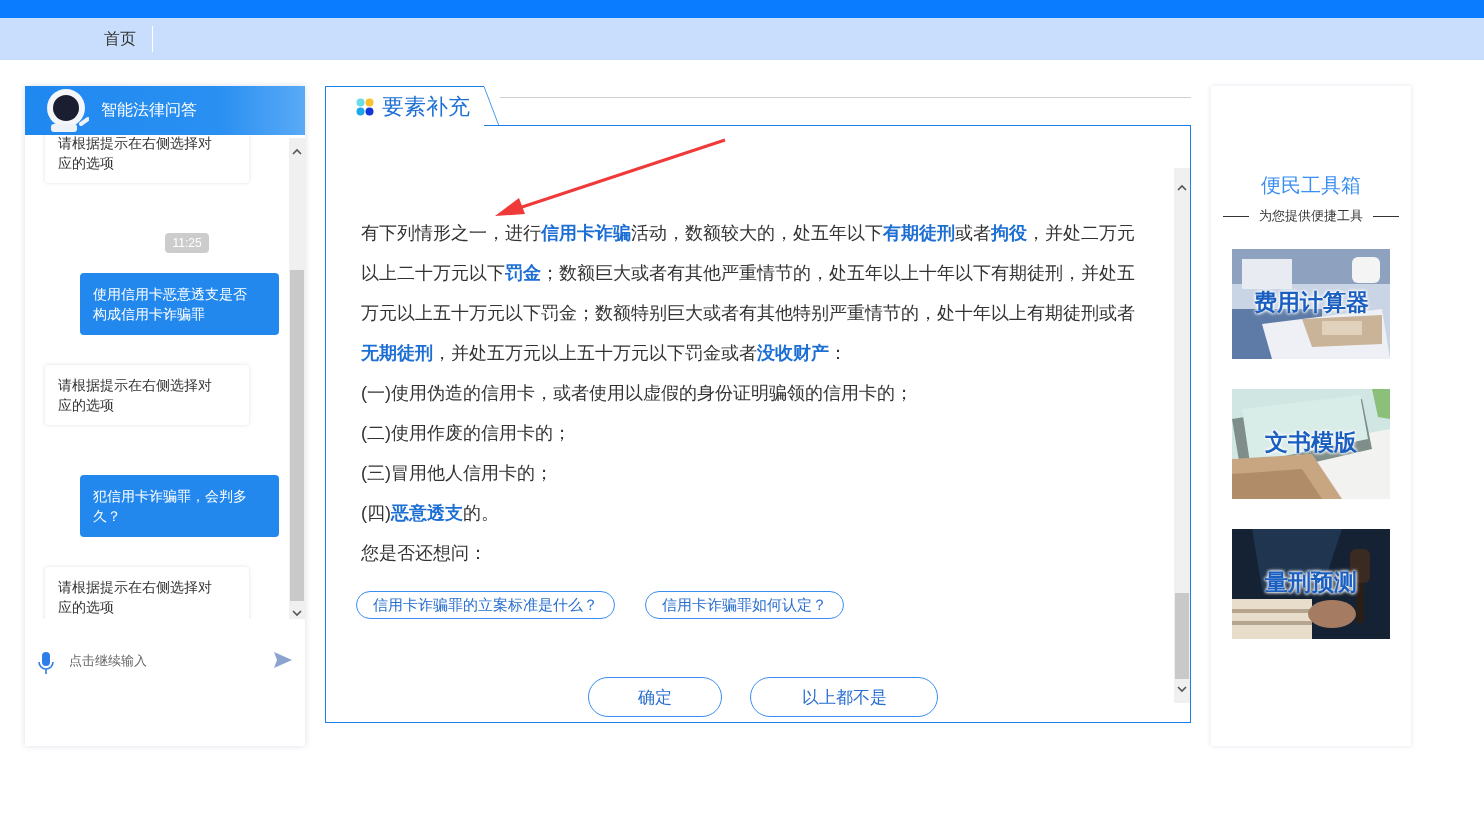 The height and width of the screenshot is (820, 1484). What do you see at coordinates (485, 605) in the screenshot?
I see `suggestion-chip: 信用卡诈骗罪的立案标准是什么？` at bounding box center [485, 605].